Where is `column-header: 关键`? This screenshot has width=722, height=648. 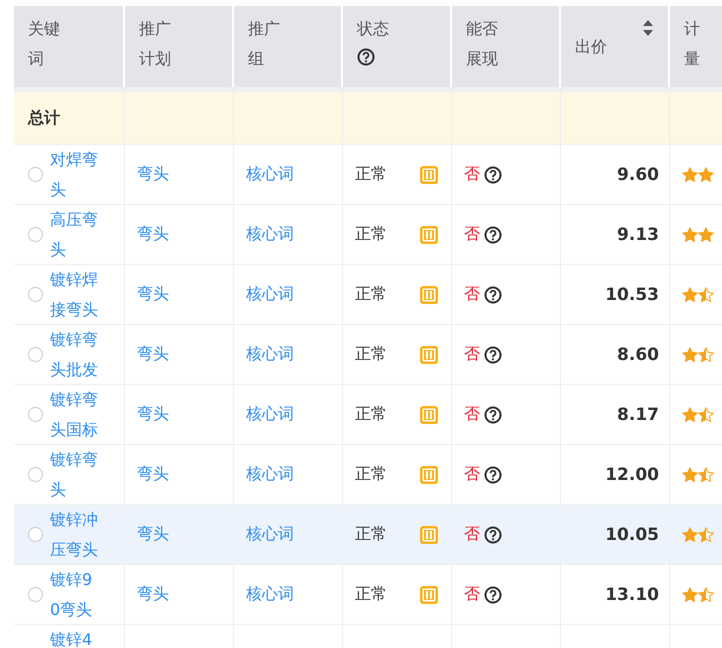 column-header: 关键 is located at coordinates (44, 29).